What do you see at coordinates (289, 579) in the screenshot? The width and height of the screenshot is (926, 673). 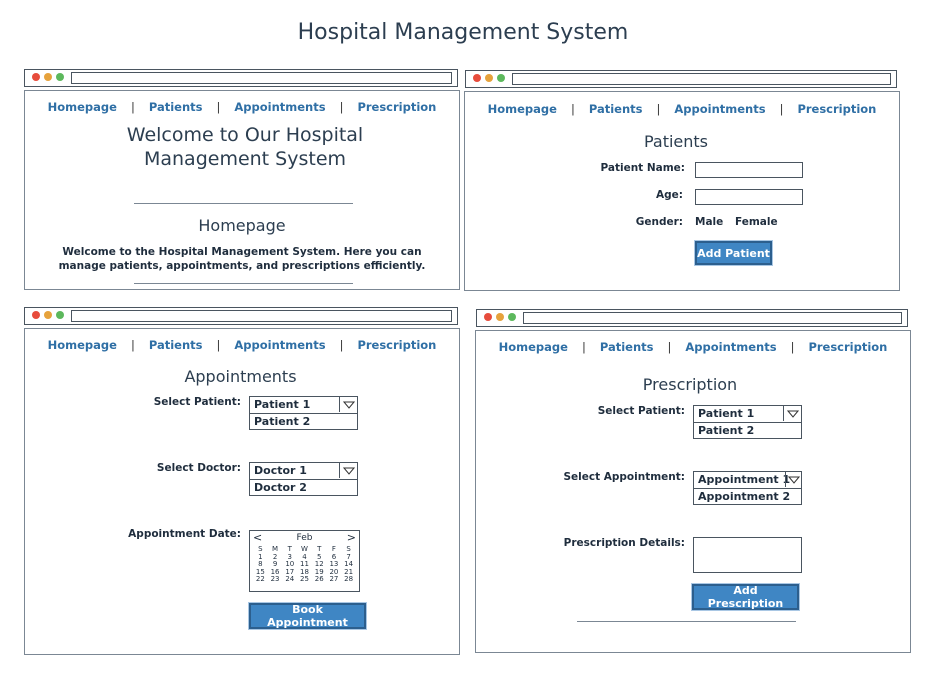 I see `calendar-day: 24` at bounding box center [289, 579].